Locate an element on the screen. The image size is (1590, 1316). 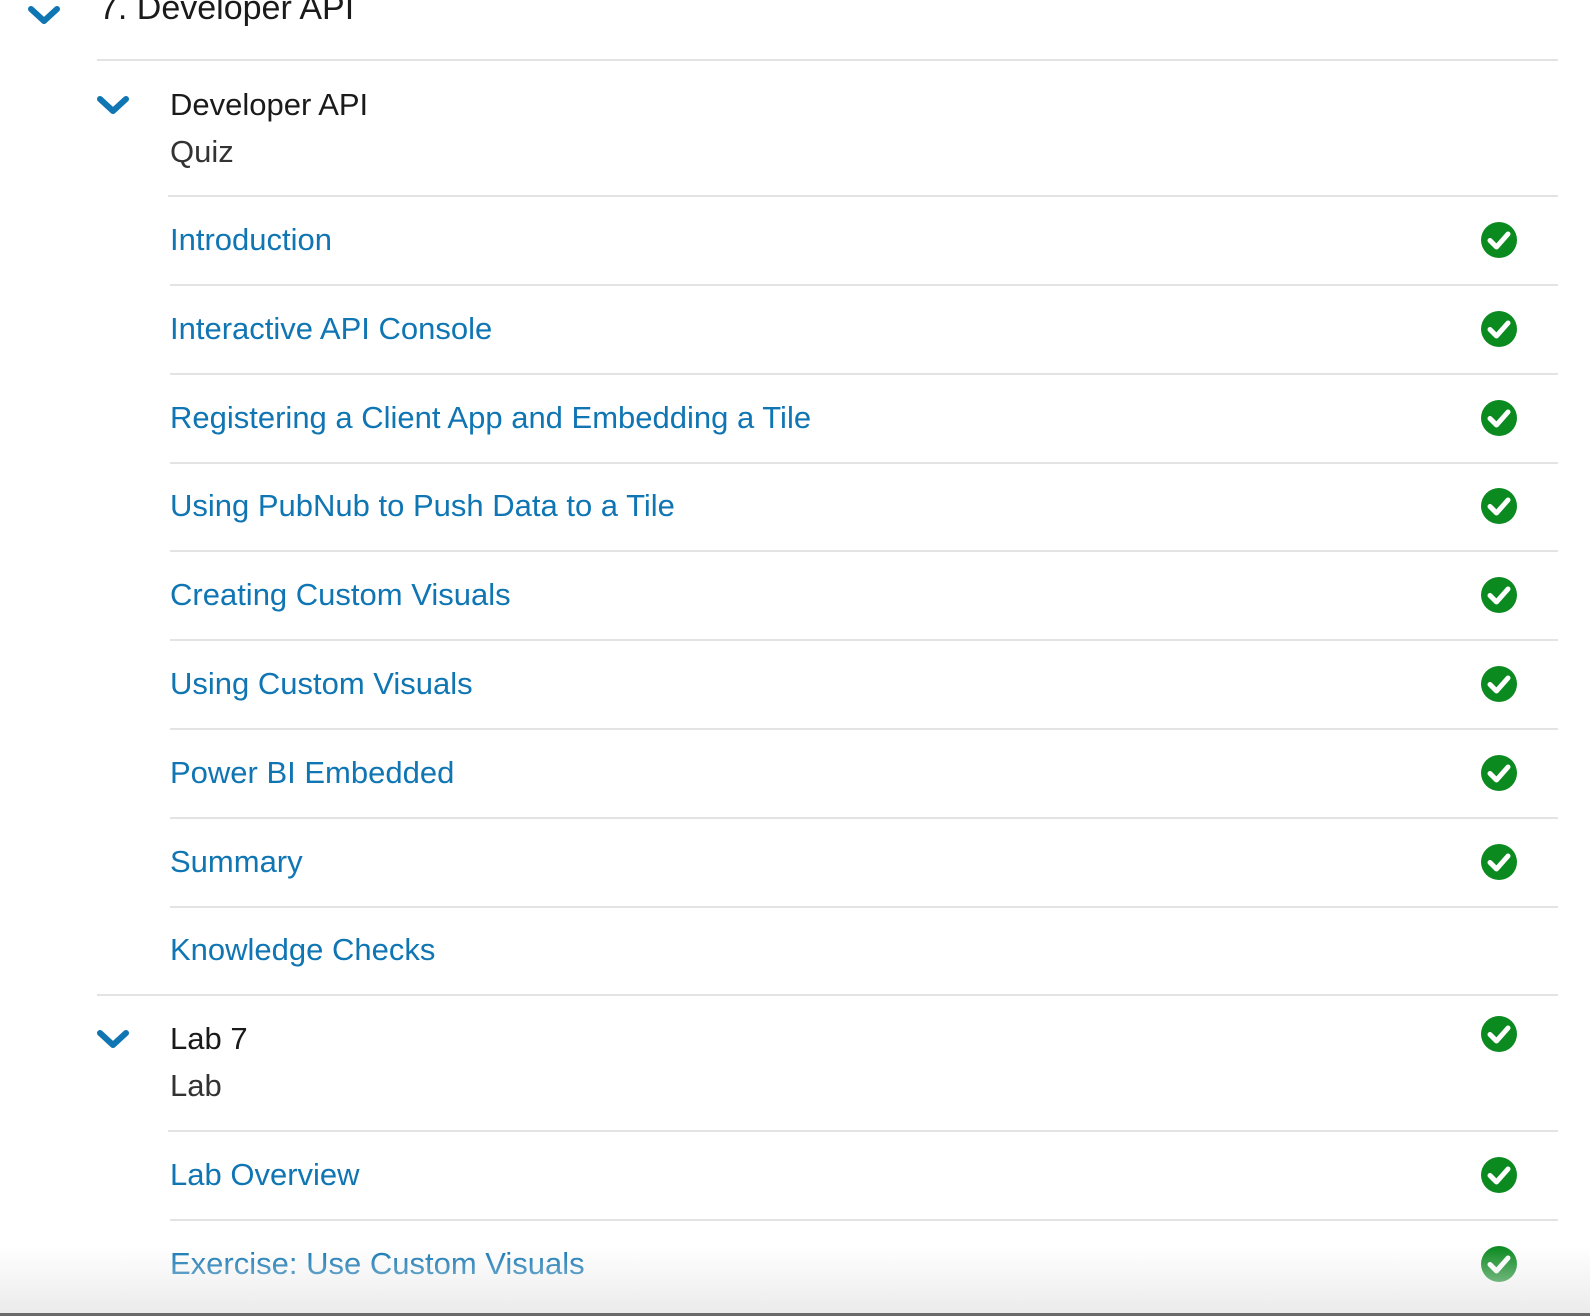
lesson-row: Creating Custom Visuals is located at coordinates (864, 596).